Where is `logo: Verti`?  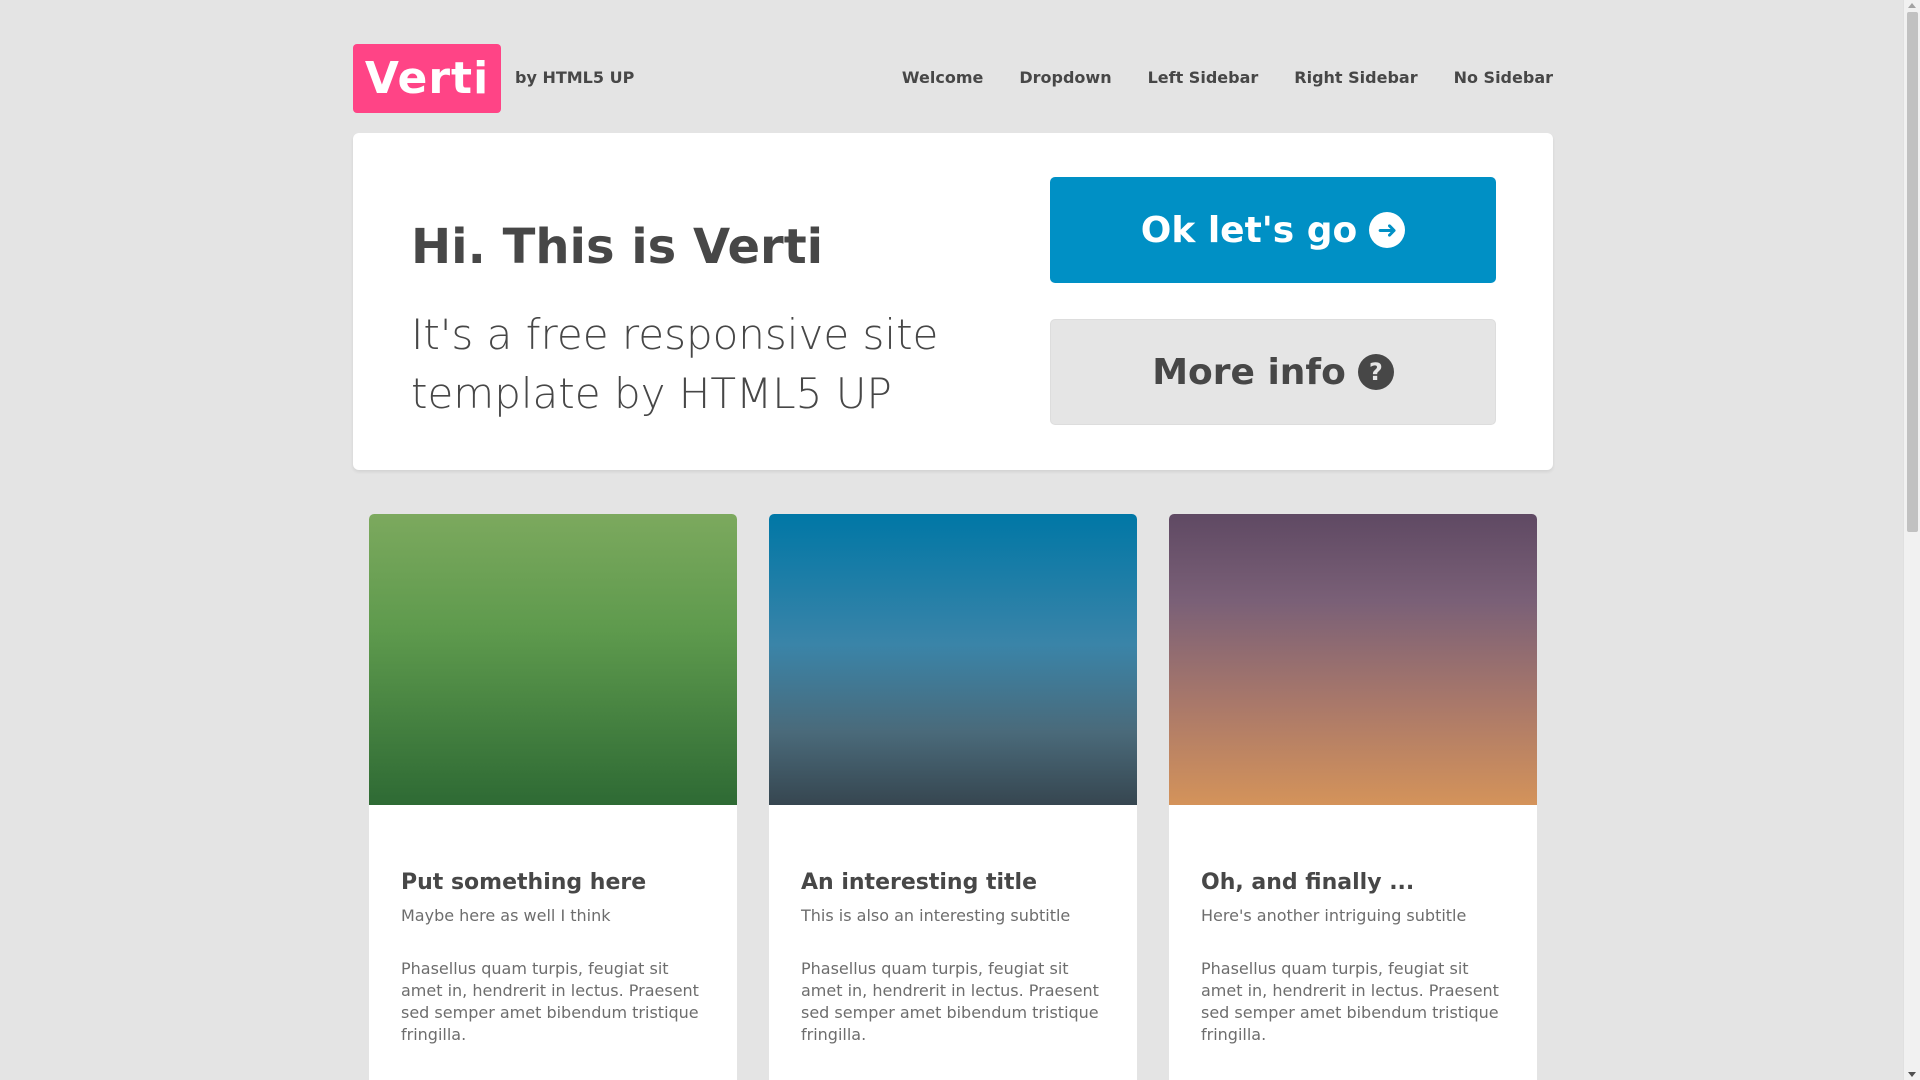
logo: Verti is located at coordinates (427, 78).